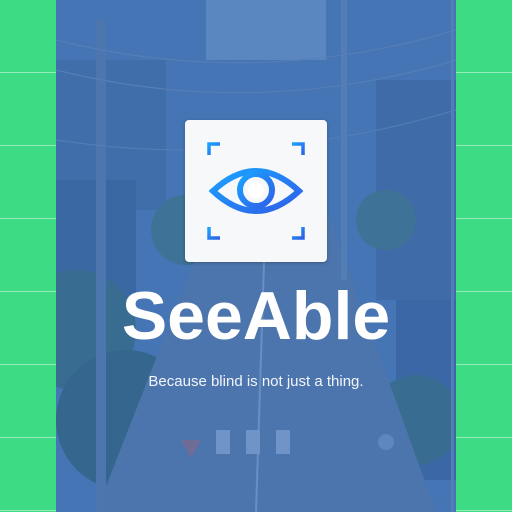 The height and width of the screenshot is (512, 512). What do you see at coordinates (256, 381) in the screenshot?
I see `tagline: Because blind is not just a thing.` at bounding box center [256, 381].